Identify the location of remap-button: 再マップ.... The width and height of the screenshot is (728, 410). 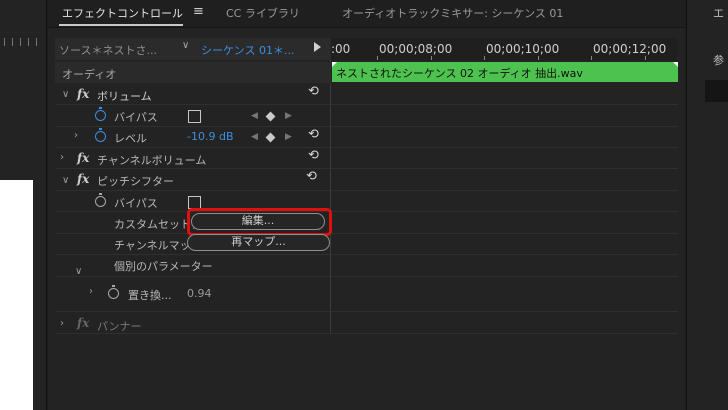
(258, 242).